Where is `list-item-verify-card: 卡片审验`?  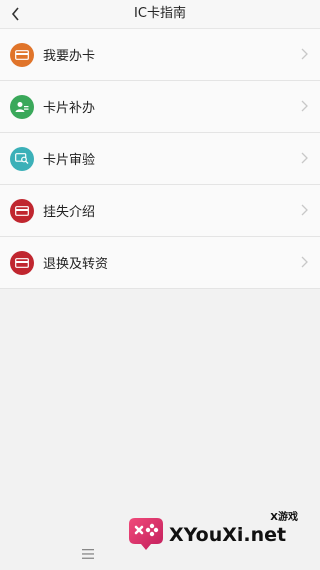
list-item-verify-card: 卡片审验 is located at coordinates (160, 159).